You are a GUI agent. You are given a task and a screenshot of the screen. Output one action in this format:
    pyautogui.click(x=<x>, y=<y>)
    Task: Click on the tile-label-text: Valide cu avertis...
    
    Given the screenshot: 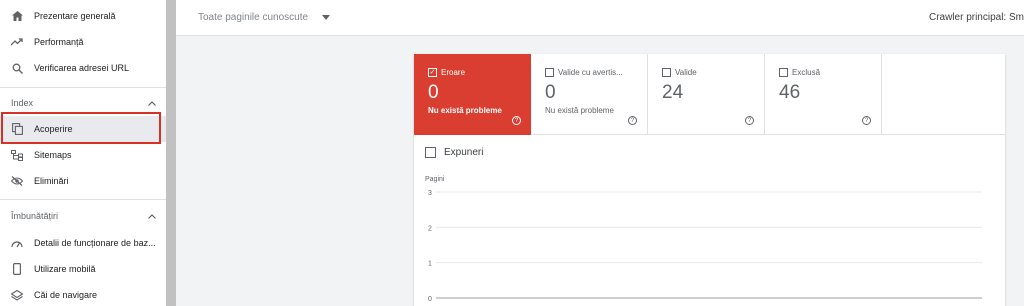 What is the action you would take?
    pyautogui.click(x=590, y=72)
    